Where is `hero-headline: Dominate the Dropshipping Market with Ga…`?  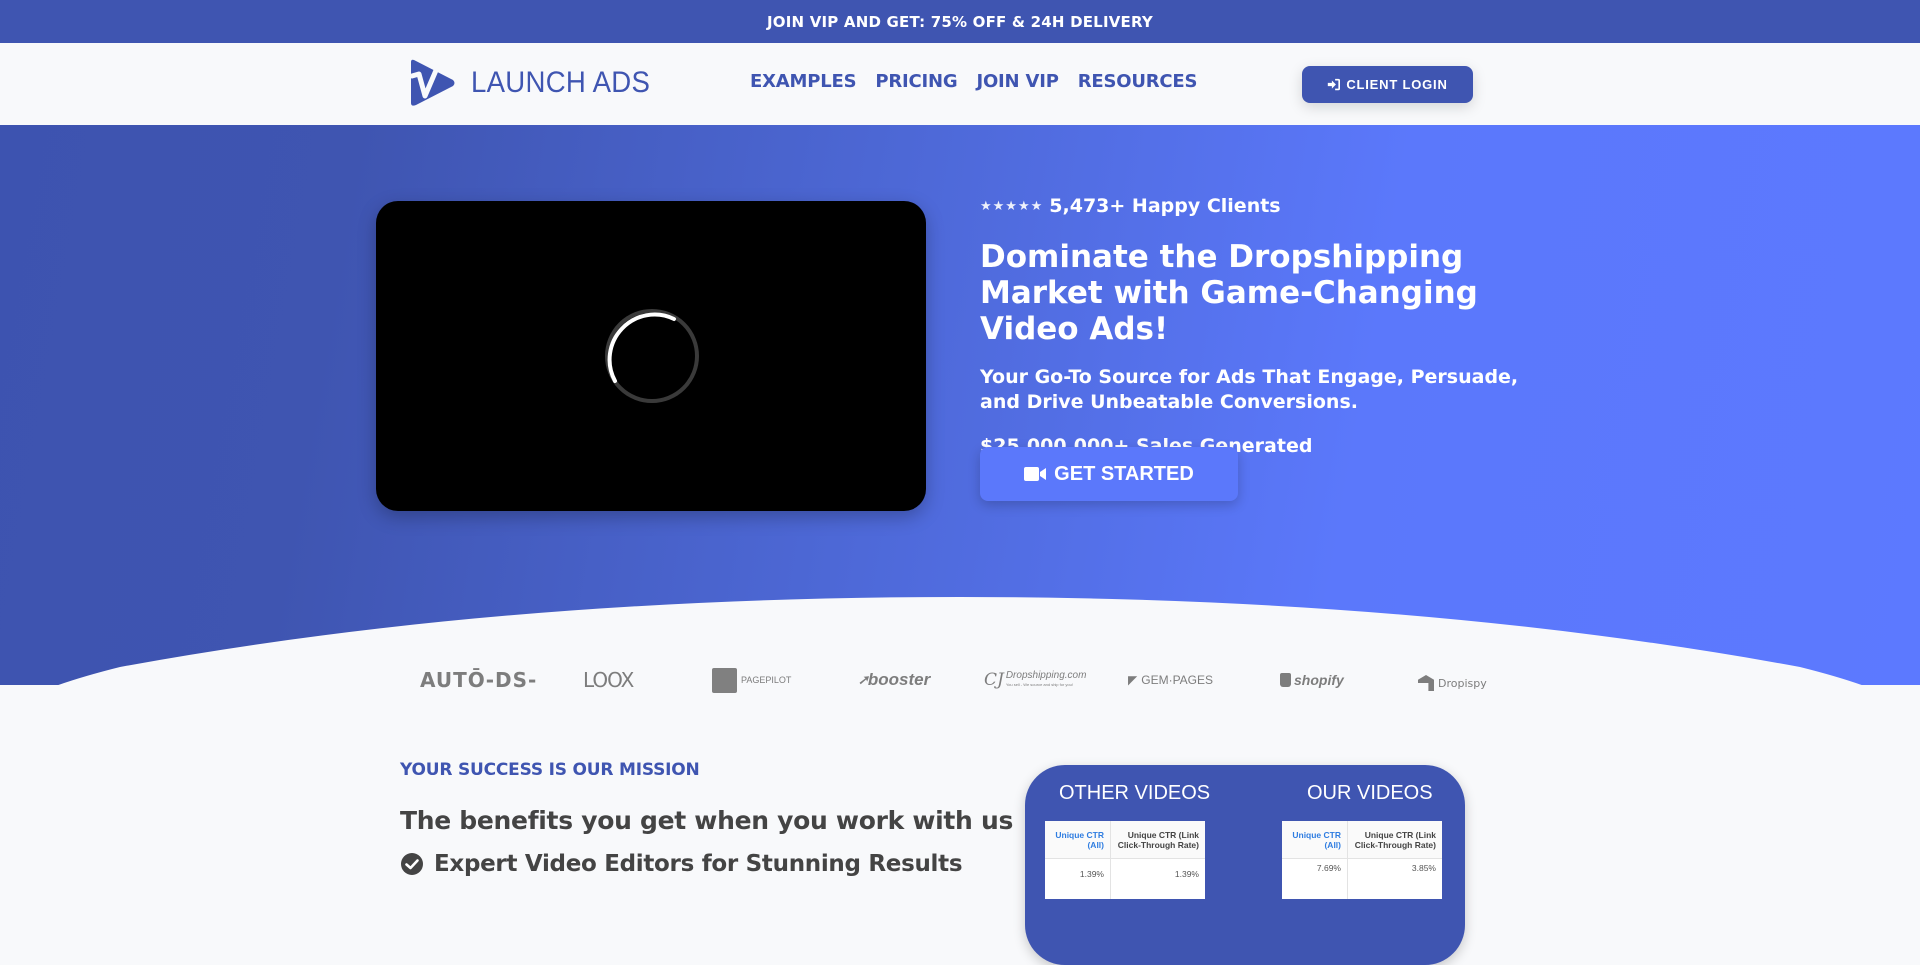 hero-headline: Dominate the Dropshipping Market with Ga… is located at coordinates (1229, 293).